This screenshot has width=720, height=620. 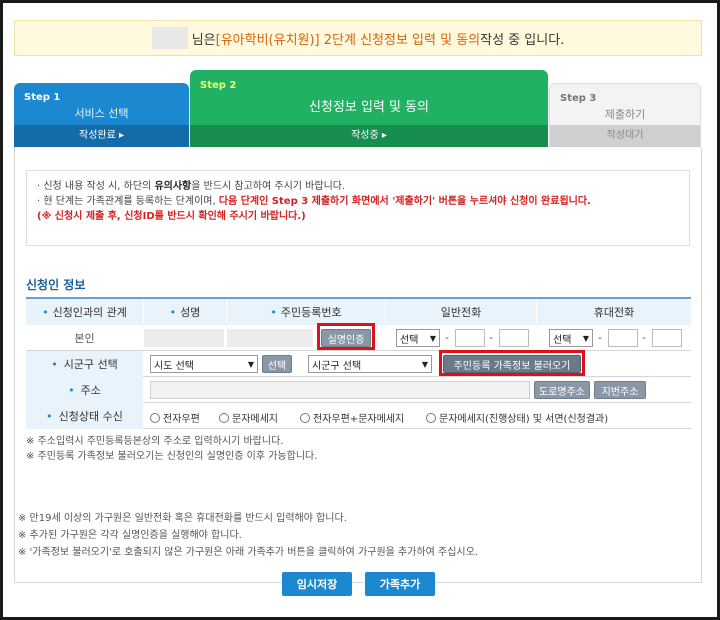 I want to click on sido-select: 시도 선택 ▼, so click(x=204, y=364).